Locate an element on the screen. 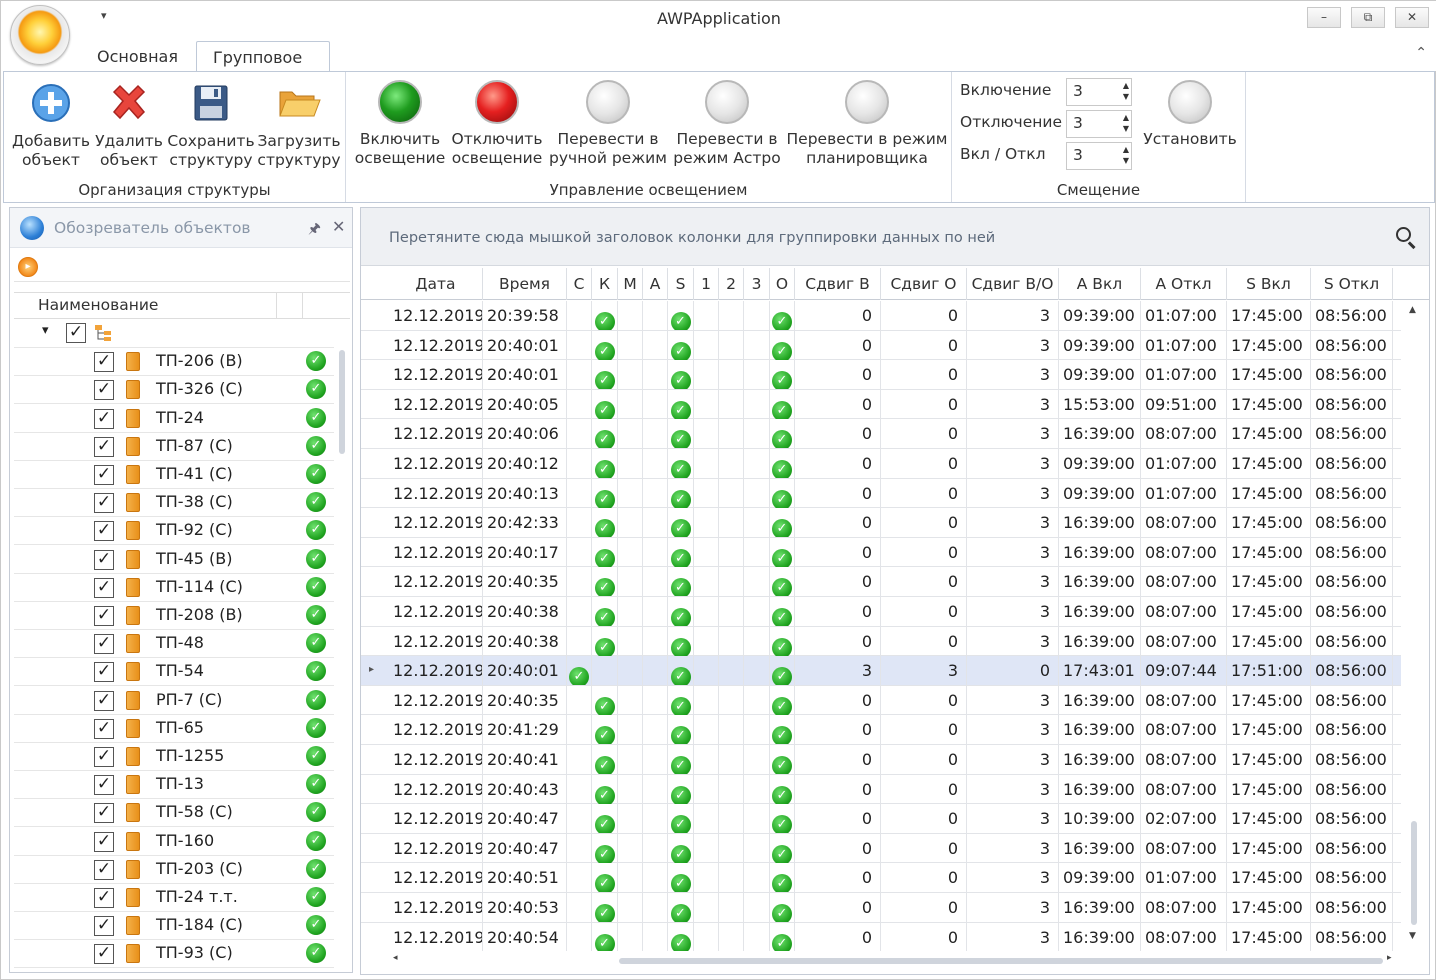 The width and height of the screenshot is (1436, 980). tree-item: ✓ ТП-87 (С) ✓ is located at coordinates (174, 447).